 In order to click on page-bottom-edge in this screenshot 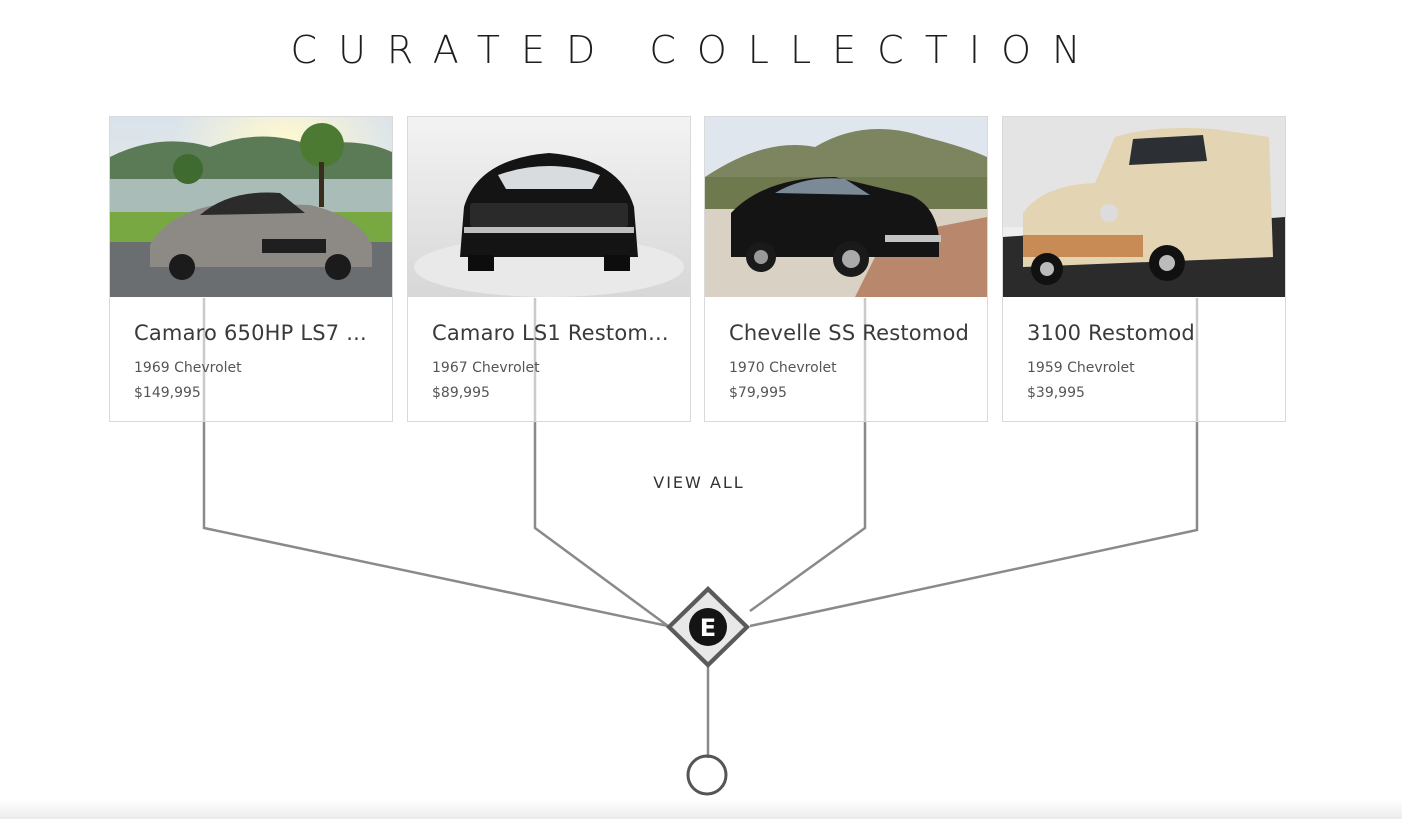, I will do `click(701, 809)`.